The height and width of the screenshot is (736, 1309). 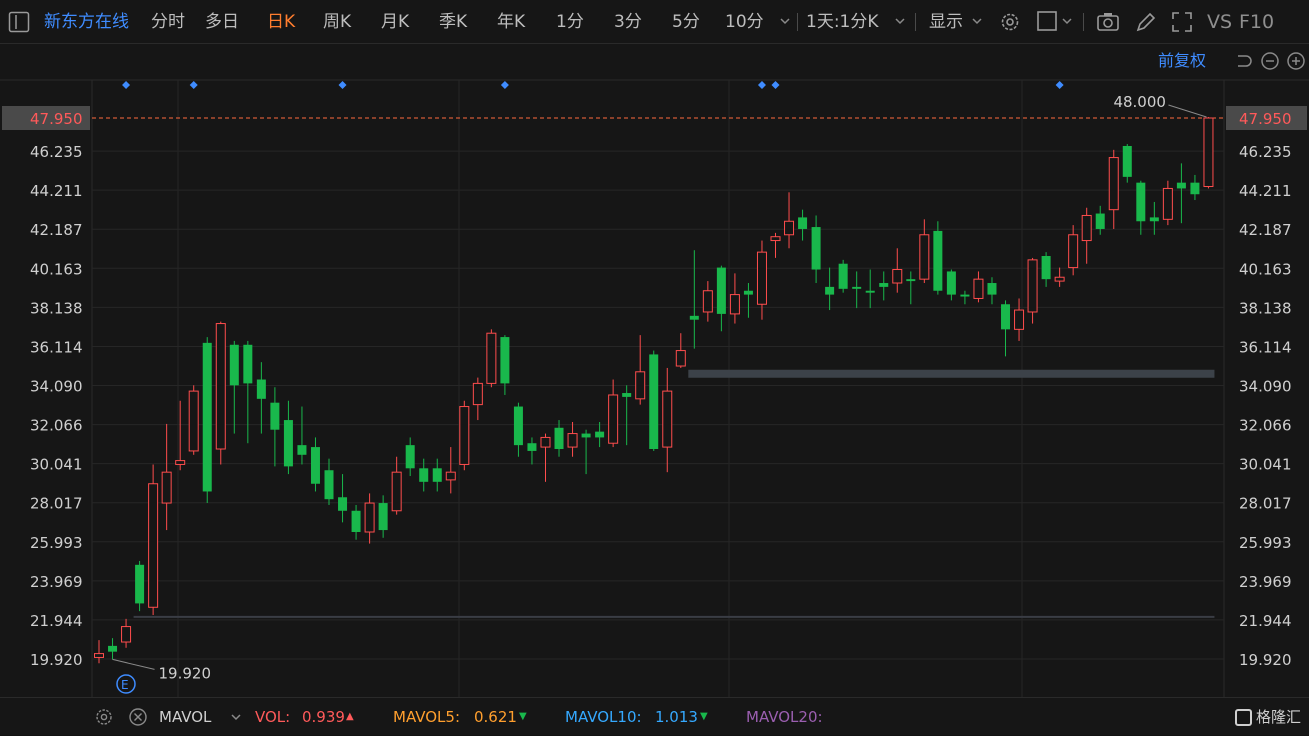 I want to click on tab-1min: 1分, so click(x=570, y=22).